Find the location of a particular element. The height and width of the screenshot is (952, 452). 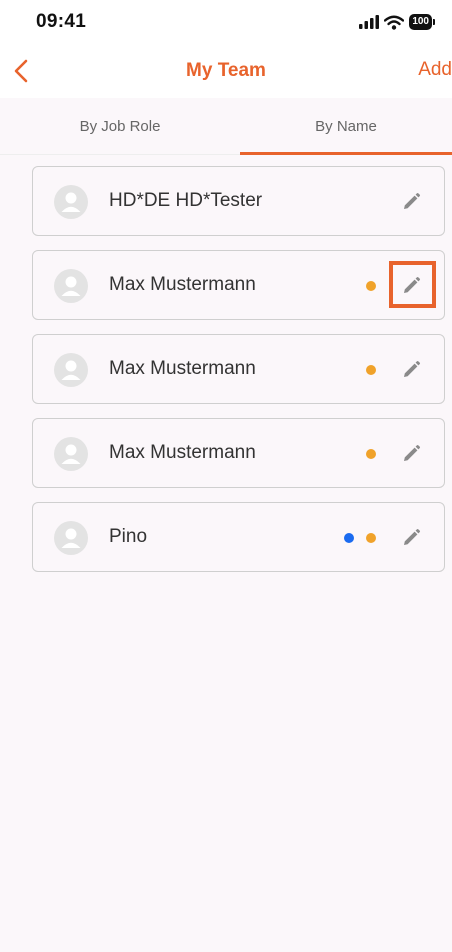

tab-label: By Job Role is located at coordinates (120, 126).